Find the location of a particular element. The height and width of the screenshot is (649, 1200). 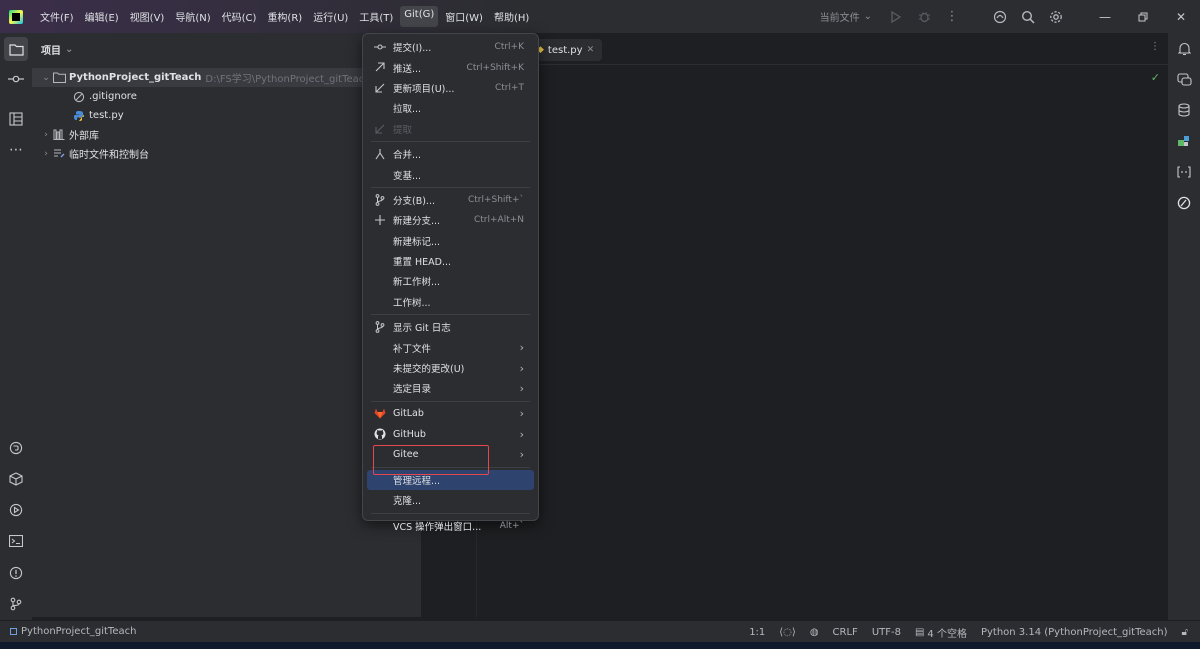

gear-icon is located at coordinates (1056, 17).